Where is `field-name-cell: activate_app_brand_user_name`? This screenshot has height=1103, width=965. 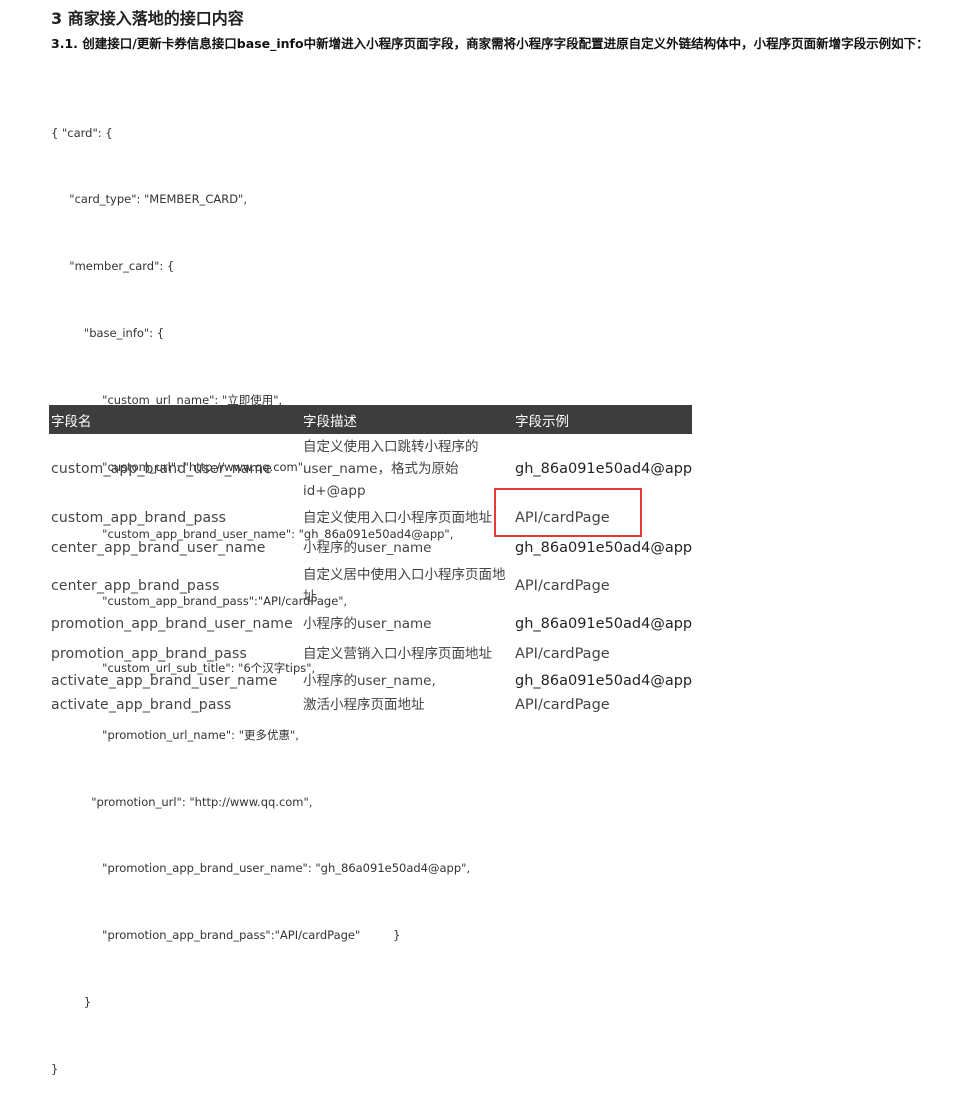
field-name-cell: activate_app_brand_user_name is located at coordinates (164, 680).